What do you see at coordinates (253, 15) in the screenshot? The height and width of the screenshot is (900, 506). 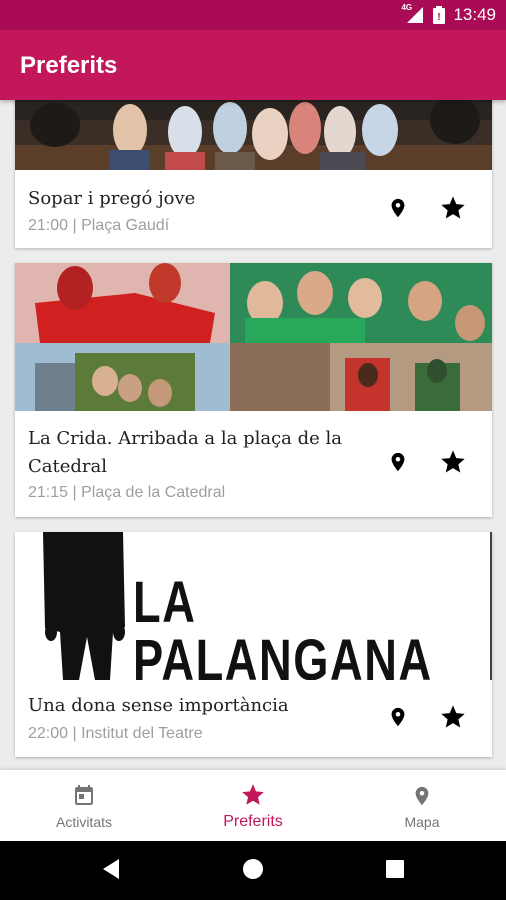 I see `status-bar: 4G ! 13:49` at bounding box center [253, 15].